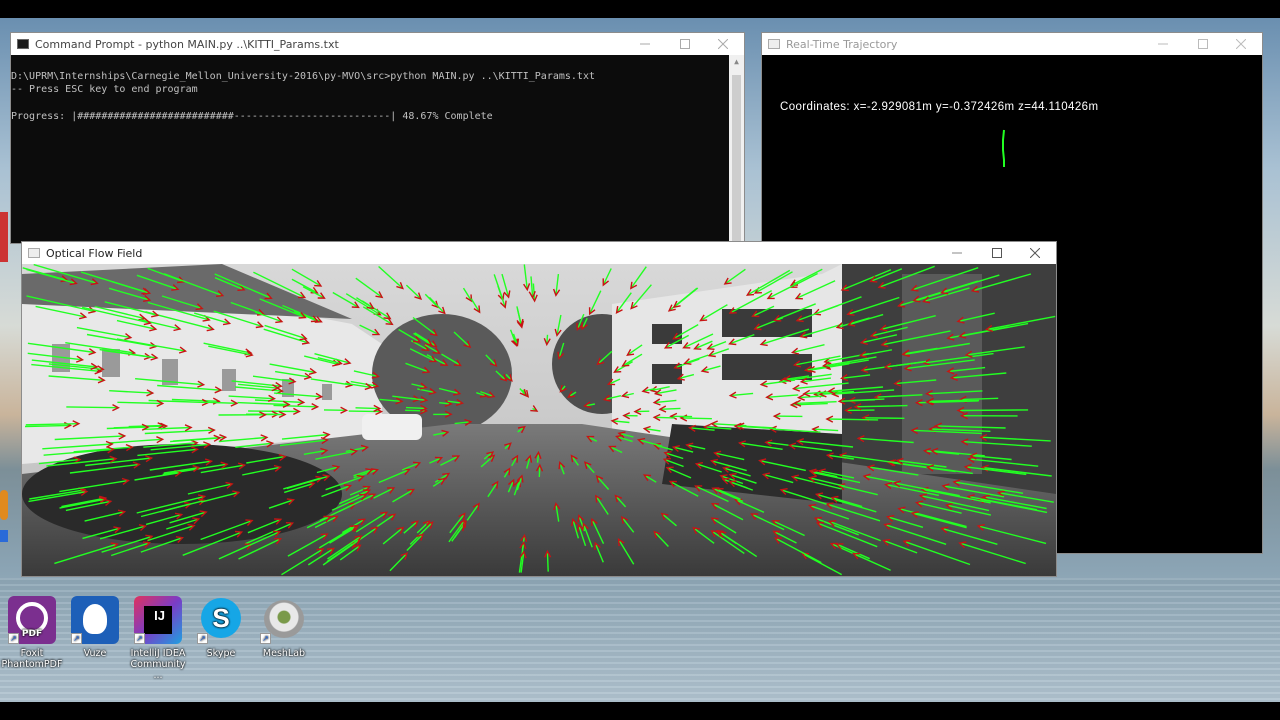 The height and width of the screenshot is (720, 1280). I want to click on progress-label: Progress:, so click(41, 116).